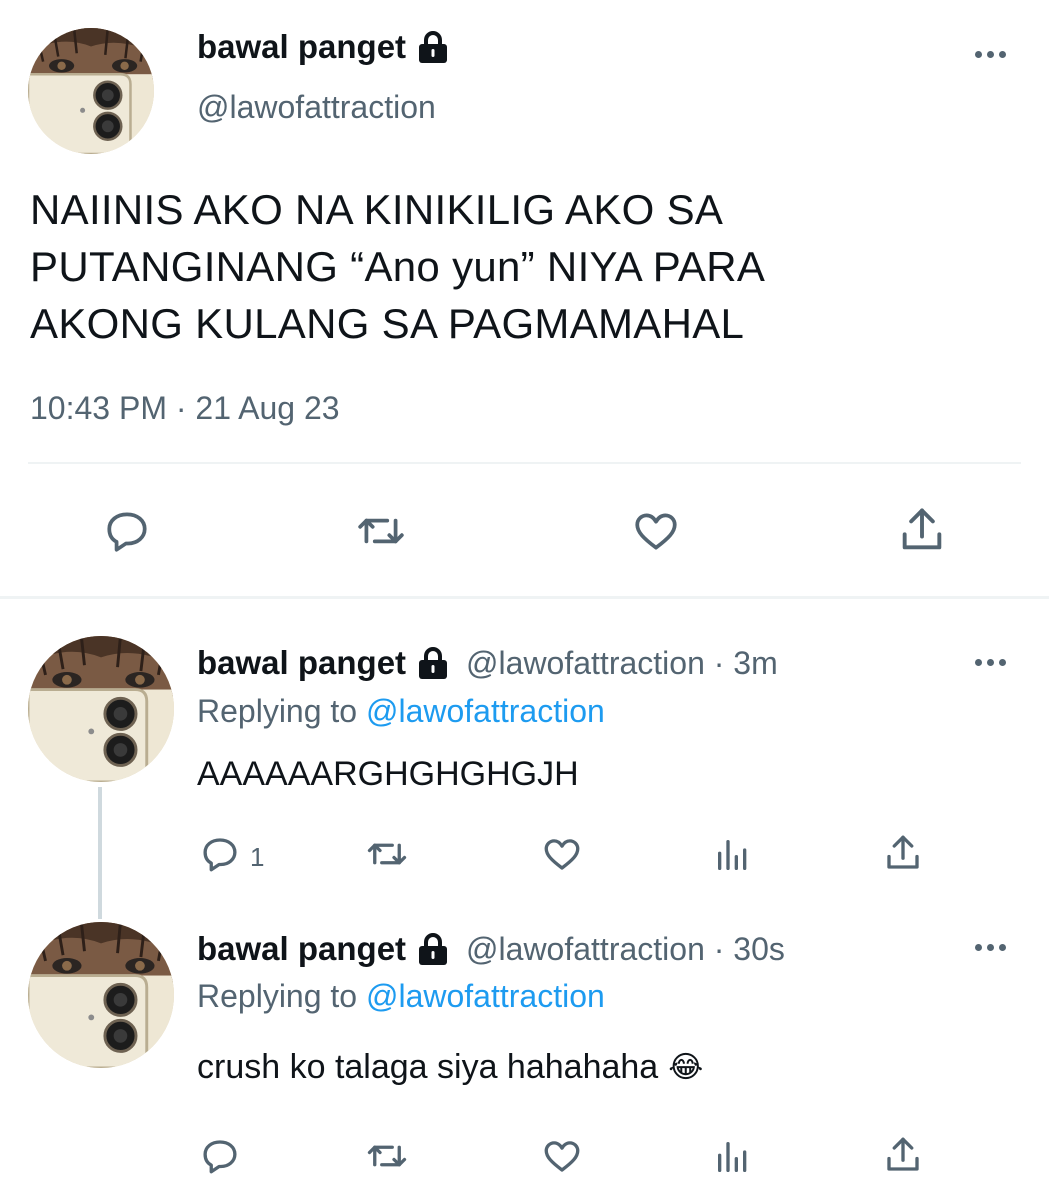  Describe the element at coordinates (622, 663) in the screenshot. I see `handle-and-time: @lawofattraction · 3m` at that location.